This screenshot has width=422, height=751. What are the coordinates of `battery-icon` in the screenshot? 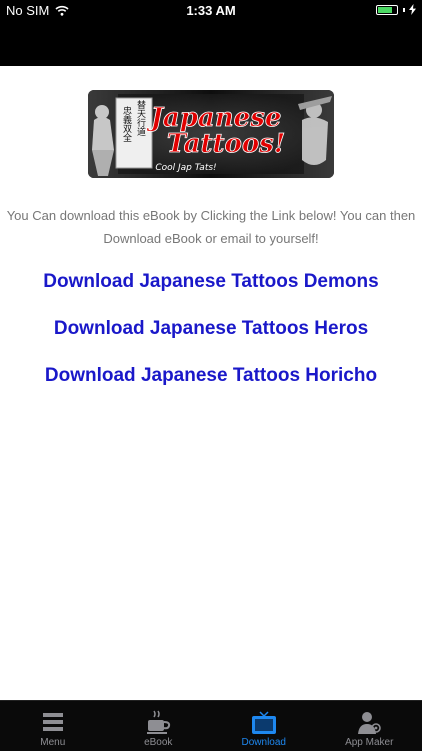 It's located at (387, 10).